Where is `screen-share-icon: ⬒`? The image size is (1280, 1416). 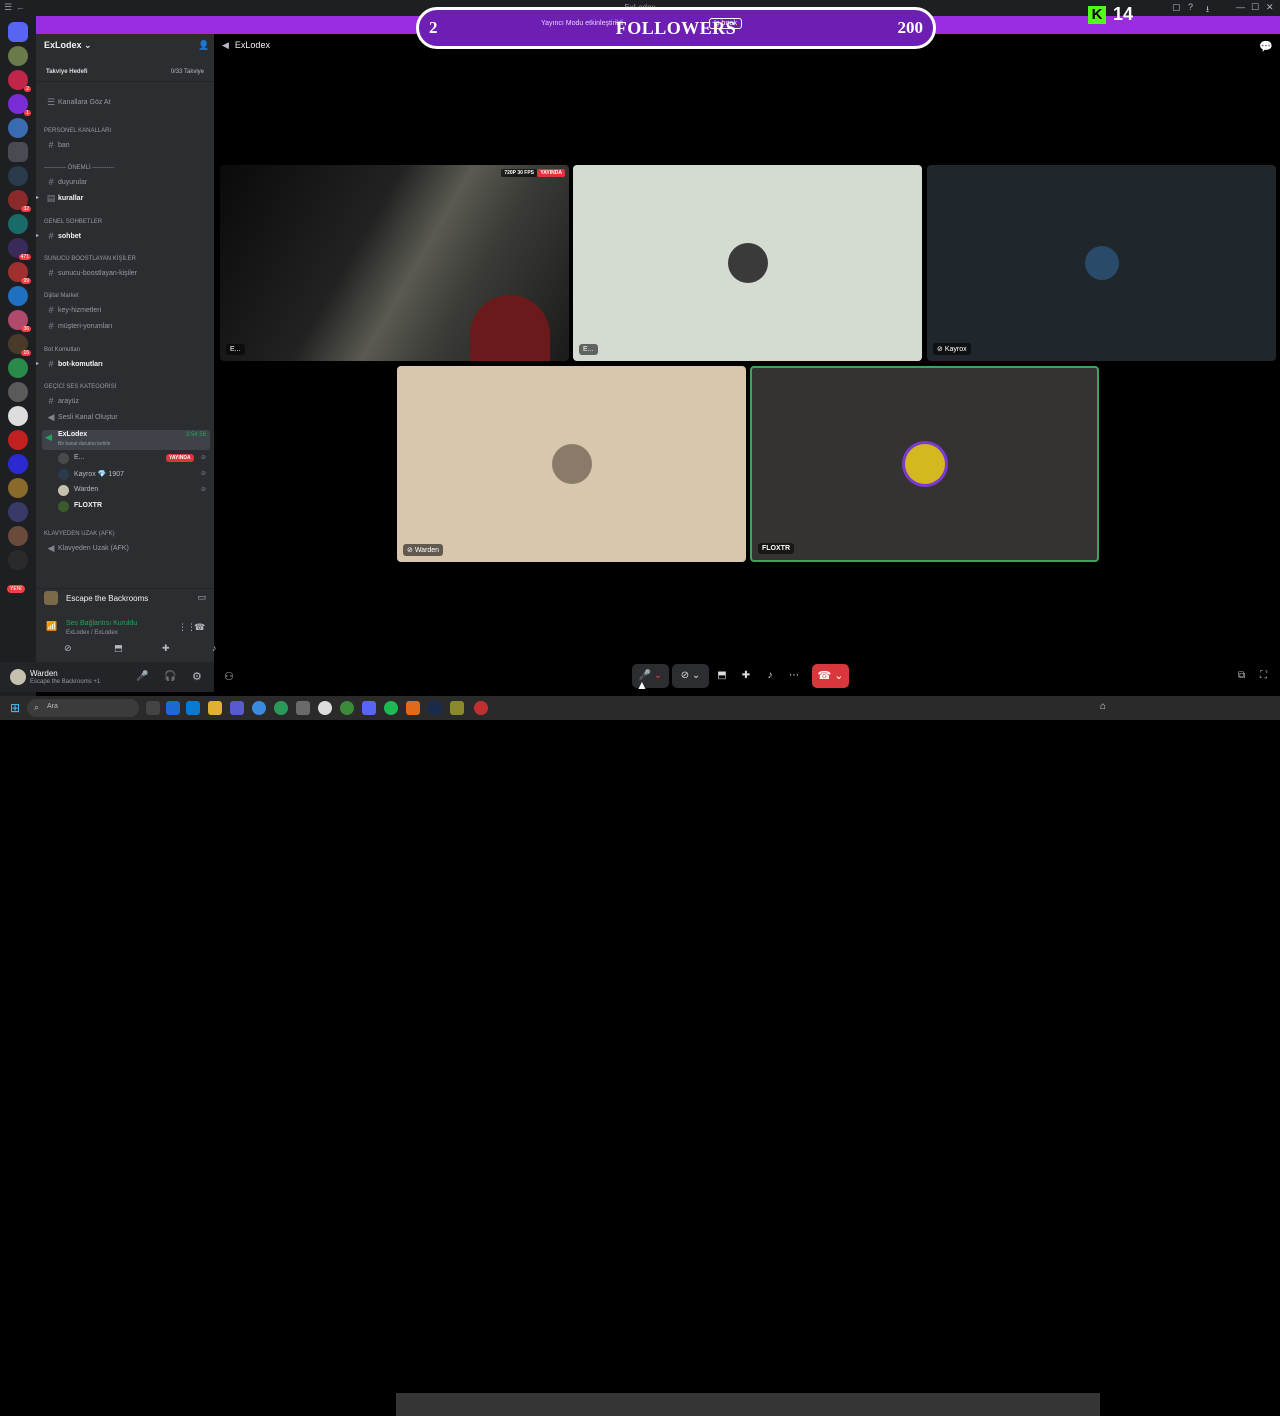
screen-share-icon: ⬒ is located at coordinates (118, 648).